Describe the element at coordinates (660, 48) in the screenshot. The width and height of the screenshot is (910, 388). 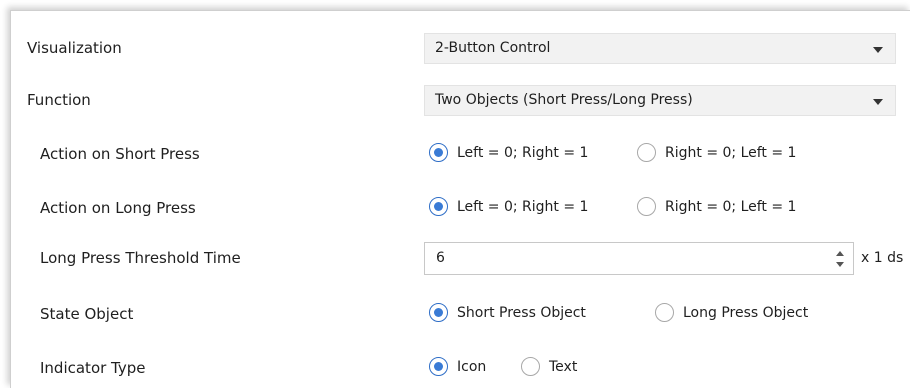
I see `visualization-dropdown: 2-Button Control` at that location.